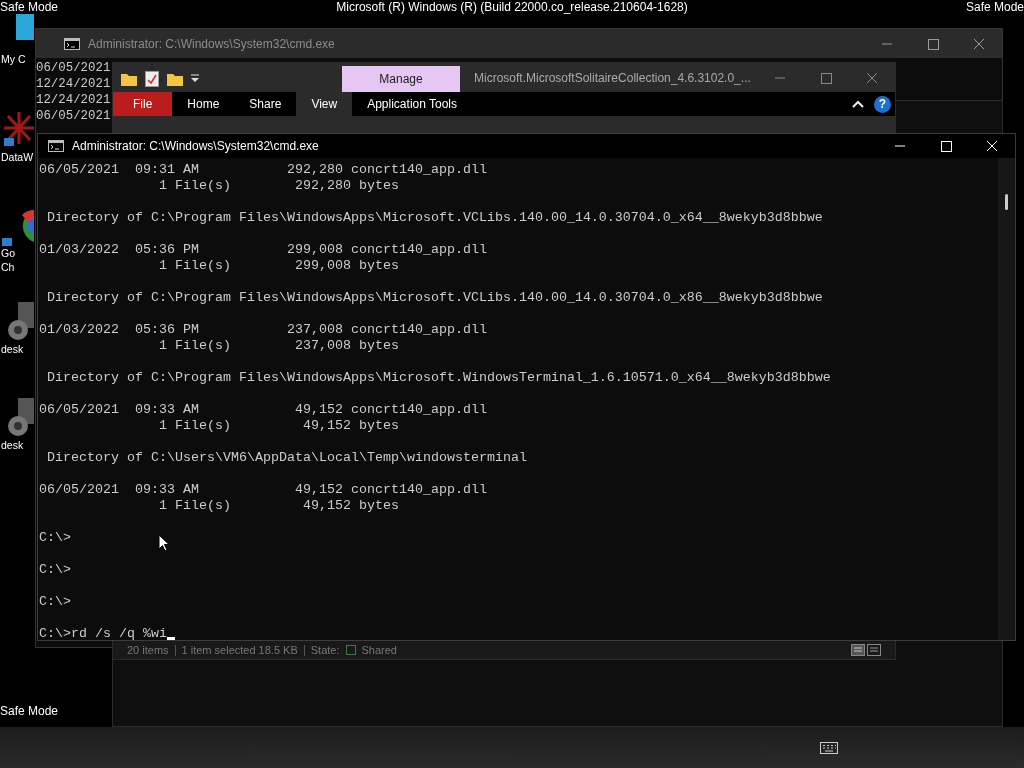 The height and width of the screenshot is (768, 1024). What do you see at coordinates (265, 104) in the screenshot?
I see `ribbon-tab: Share` at bounding box center [265, 104].